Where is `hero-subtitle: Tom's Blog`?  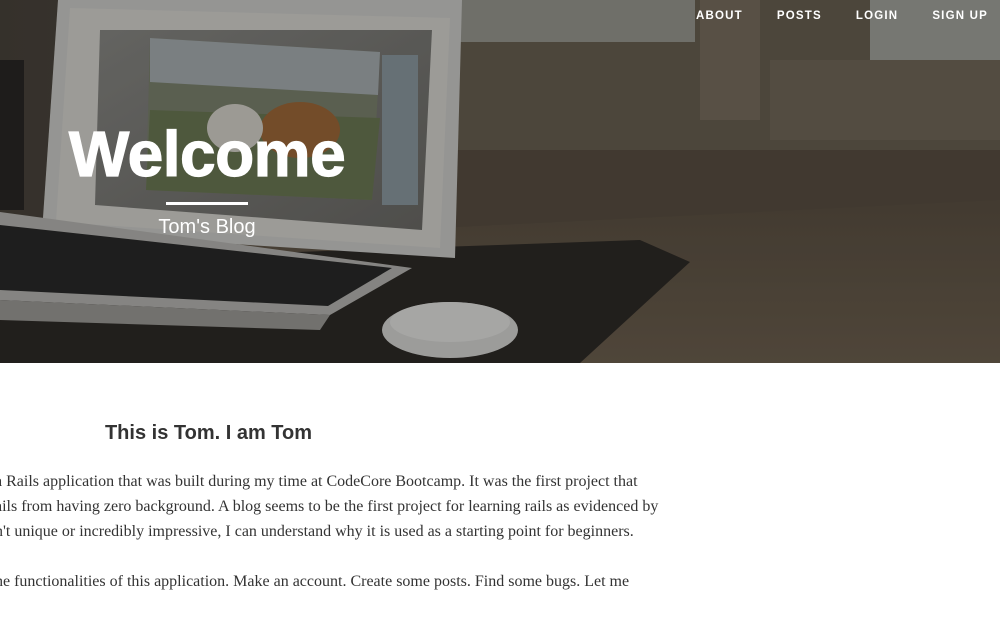
hero-subtitle: Tom's Blog is located at coordinates (207, 227).